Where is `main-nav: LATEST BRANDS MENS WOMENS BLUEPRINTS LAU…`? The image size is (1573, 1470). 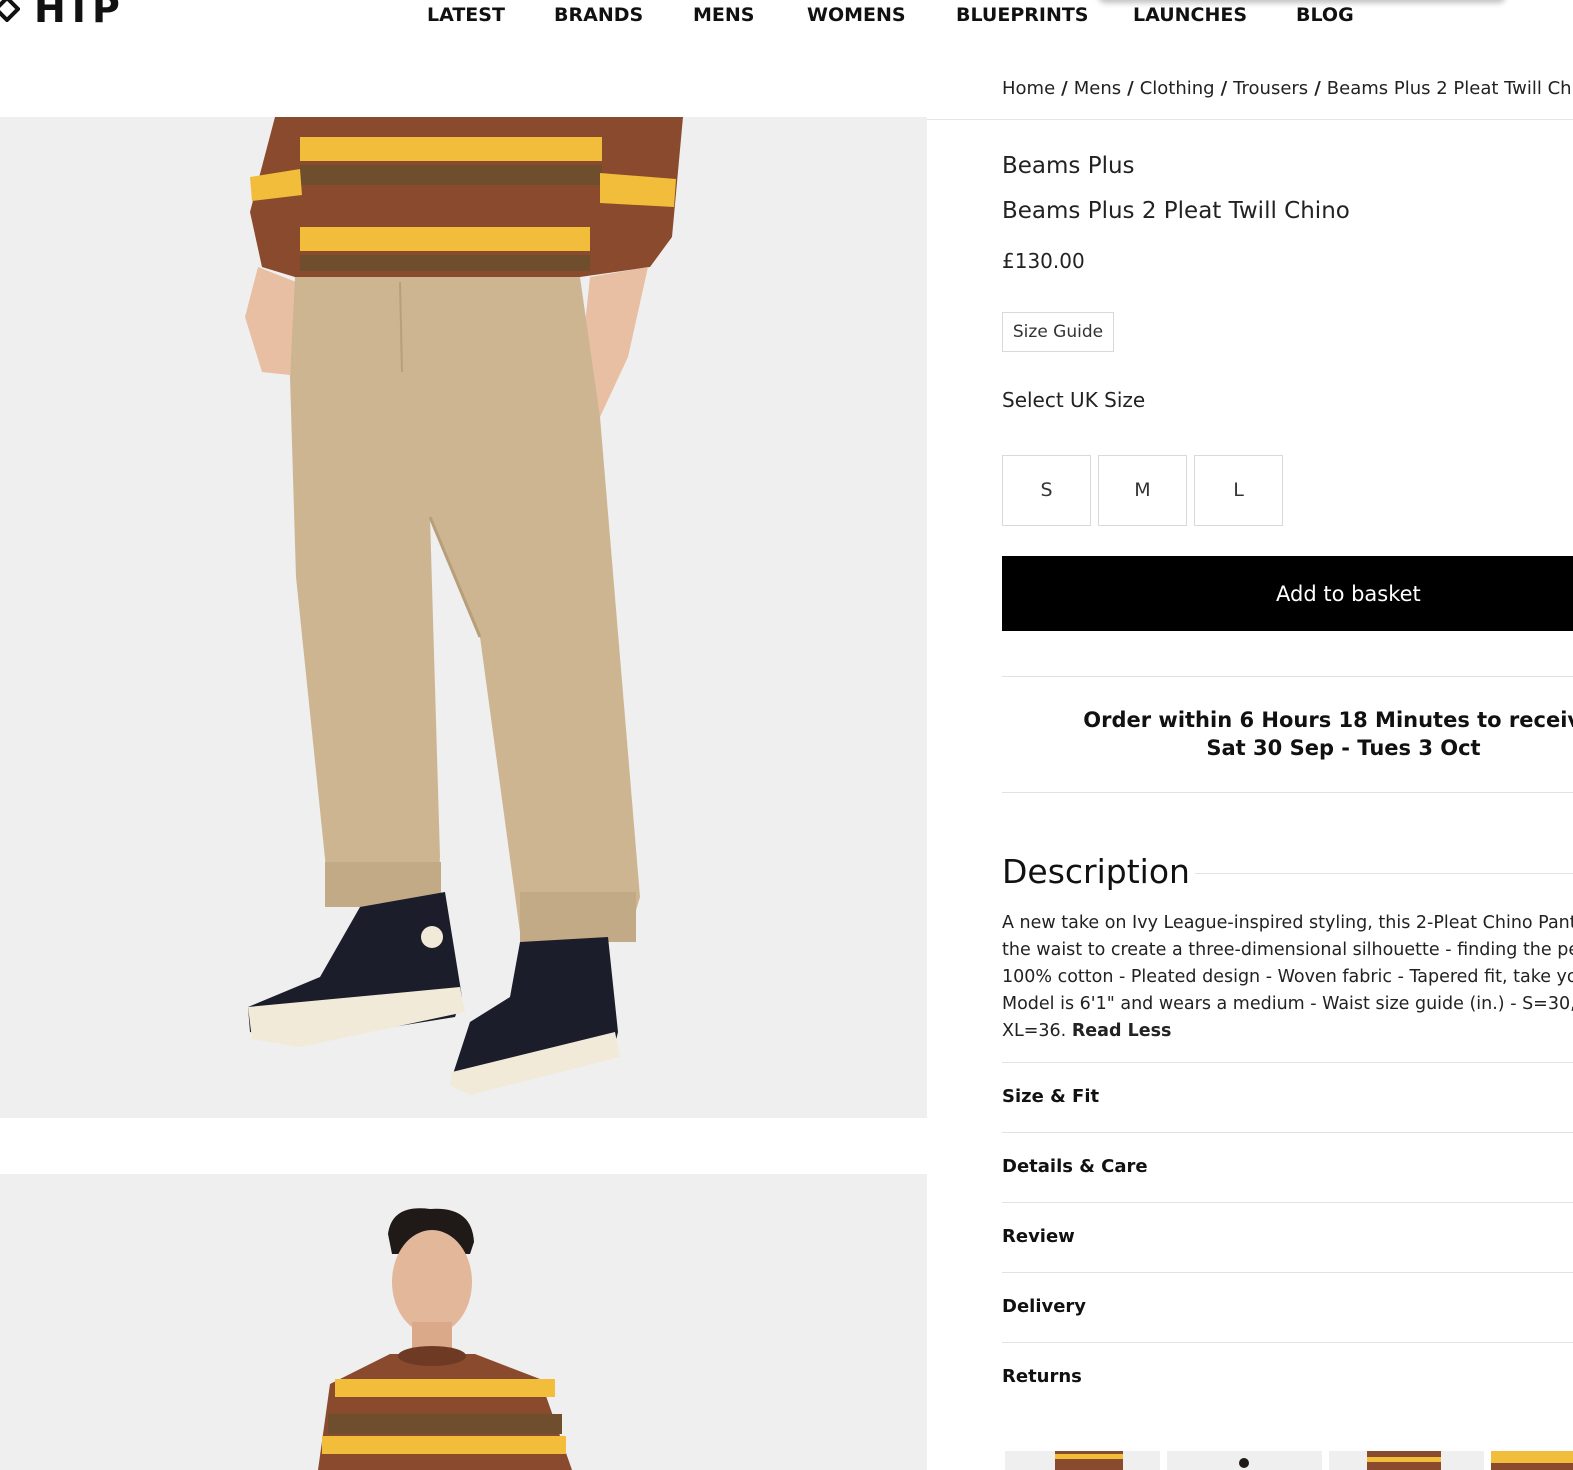 main-nav: LATEST BRANDS MENS WOMENS BLUEPRINTS LAU… is located at coordinates (786, 17).